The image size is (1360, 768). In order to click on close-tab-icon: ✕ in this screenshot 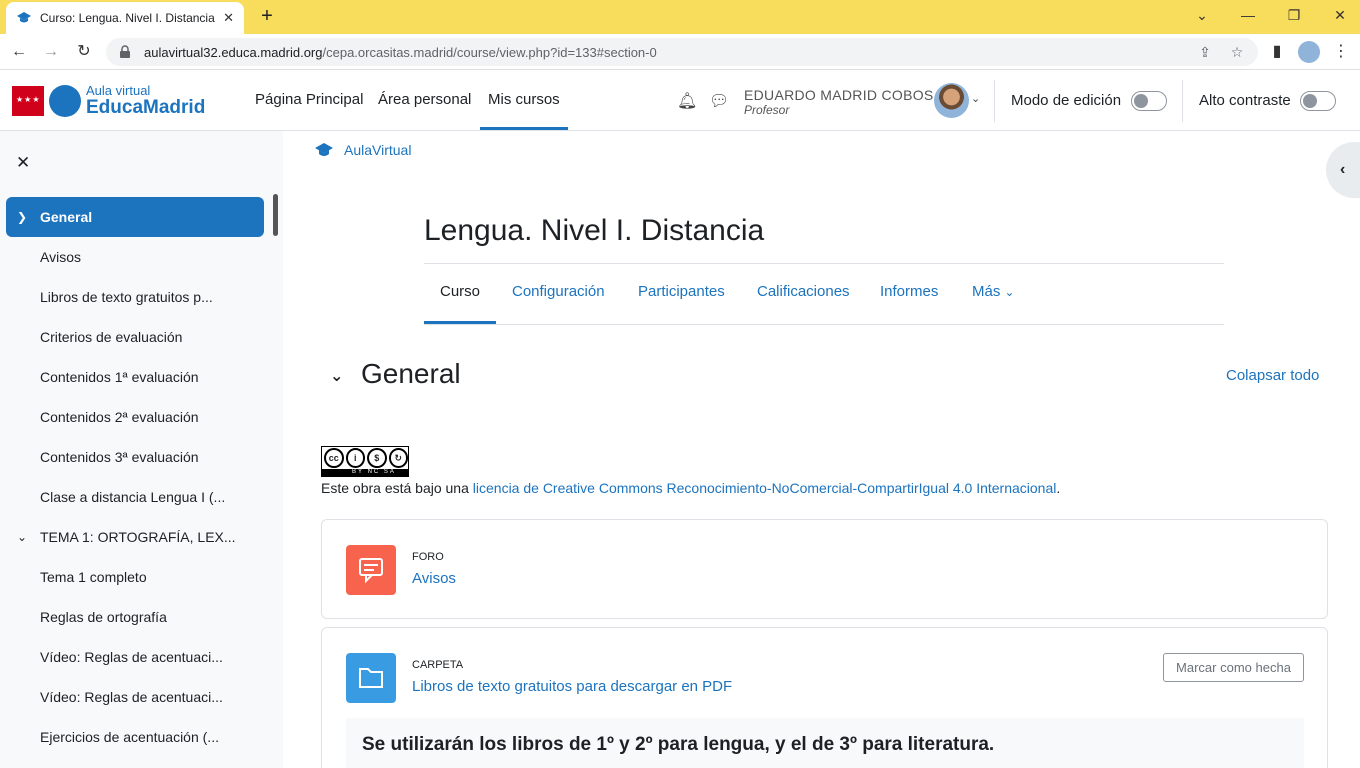, I will do `click(228, 18)`.